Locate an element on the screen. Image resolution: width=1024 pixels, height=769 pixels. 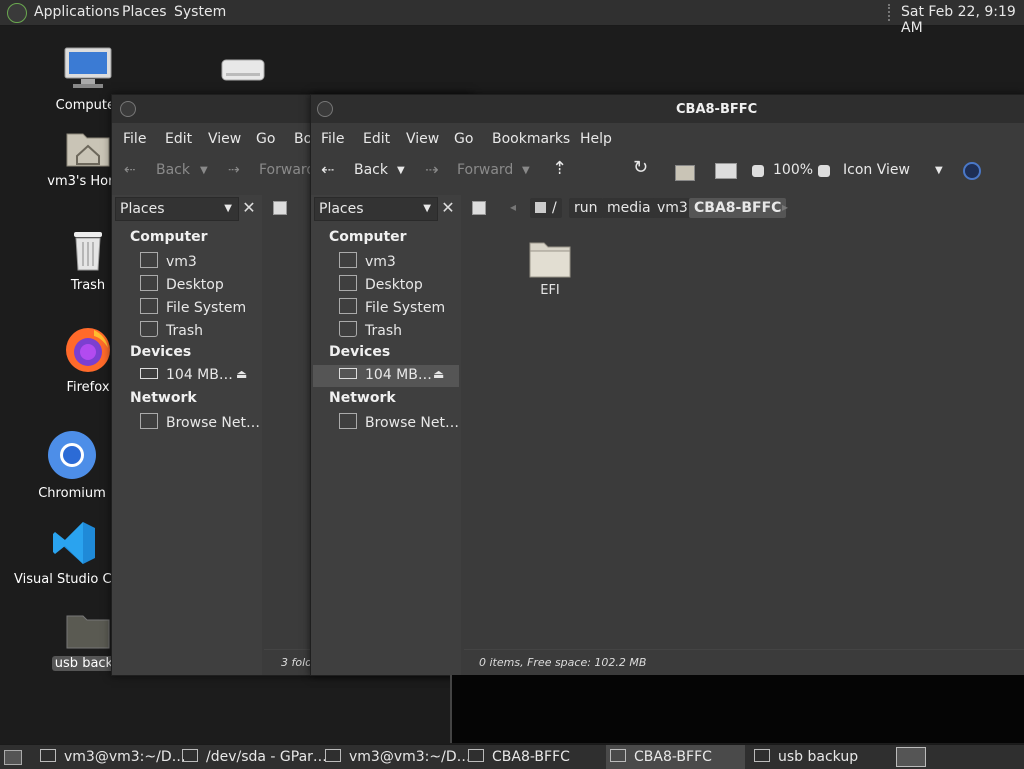
sidebar-item-label: File System is located at coordinates (405, 308).